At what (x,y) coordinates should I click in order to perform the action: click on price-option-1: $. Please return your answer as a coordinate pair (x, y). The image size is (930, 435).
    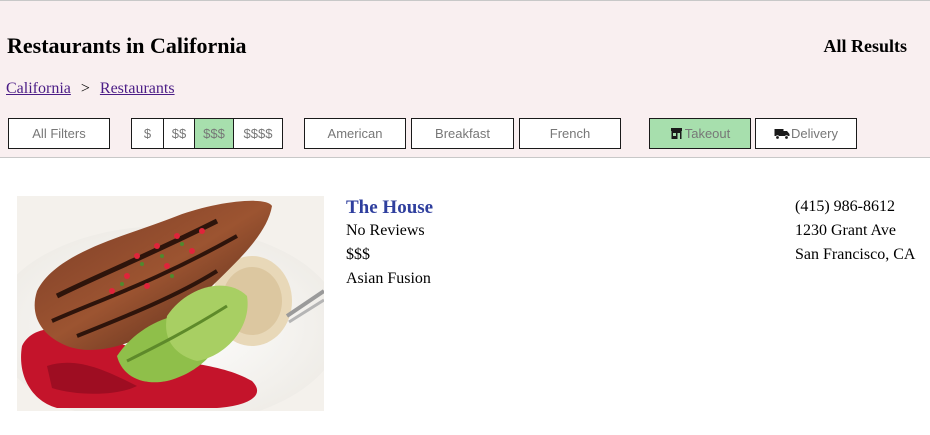
    Looking at the image, I should click on (148, 133).